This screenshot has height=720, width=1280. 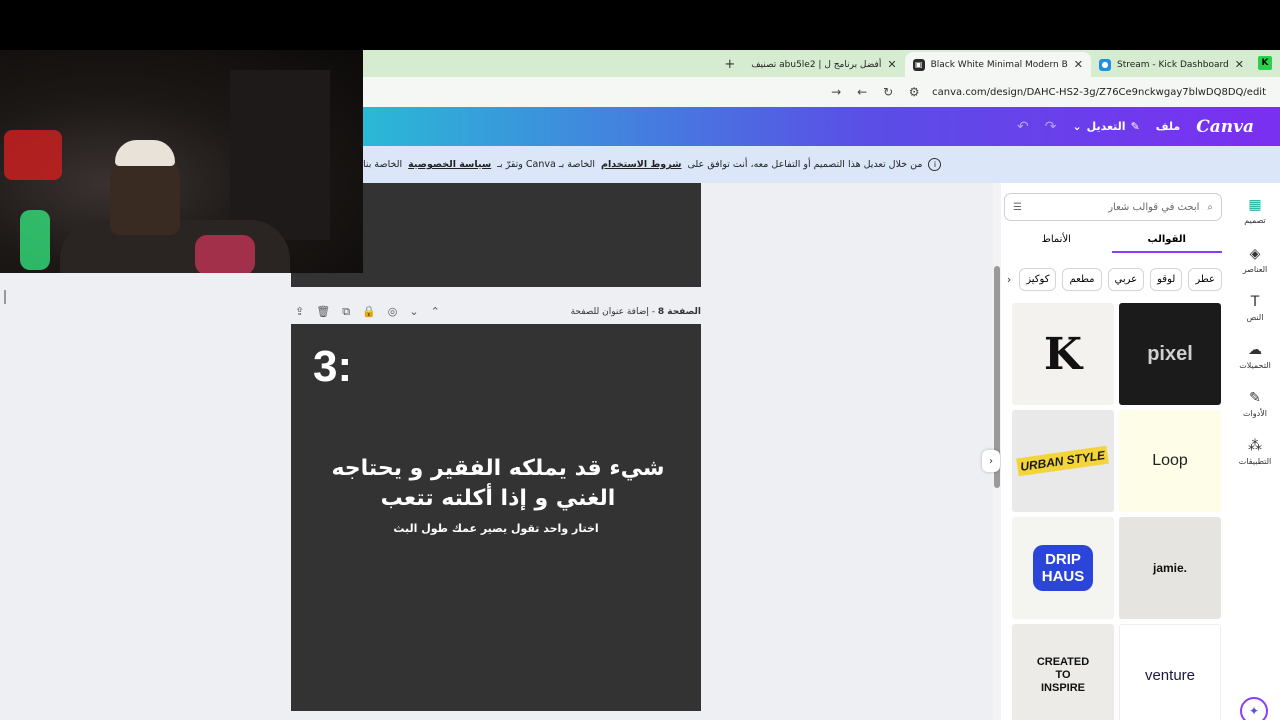 I want to click on canva-header: ↶ ↷ ⌄ التعديل ✎ ملف Canva, so click(x=821, y=126).